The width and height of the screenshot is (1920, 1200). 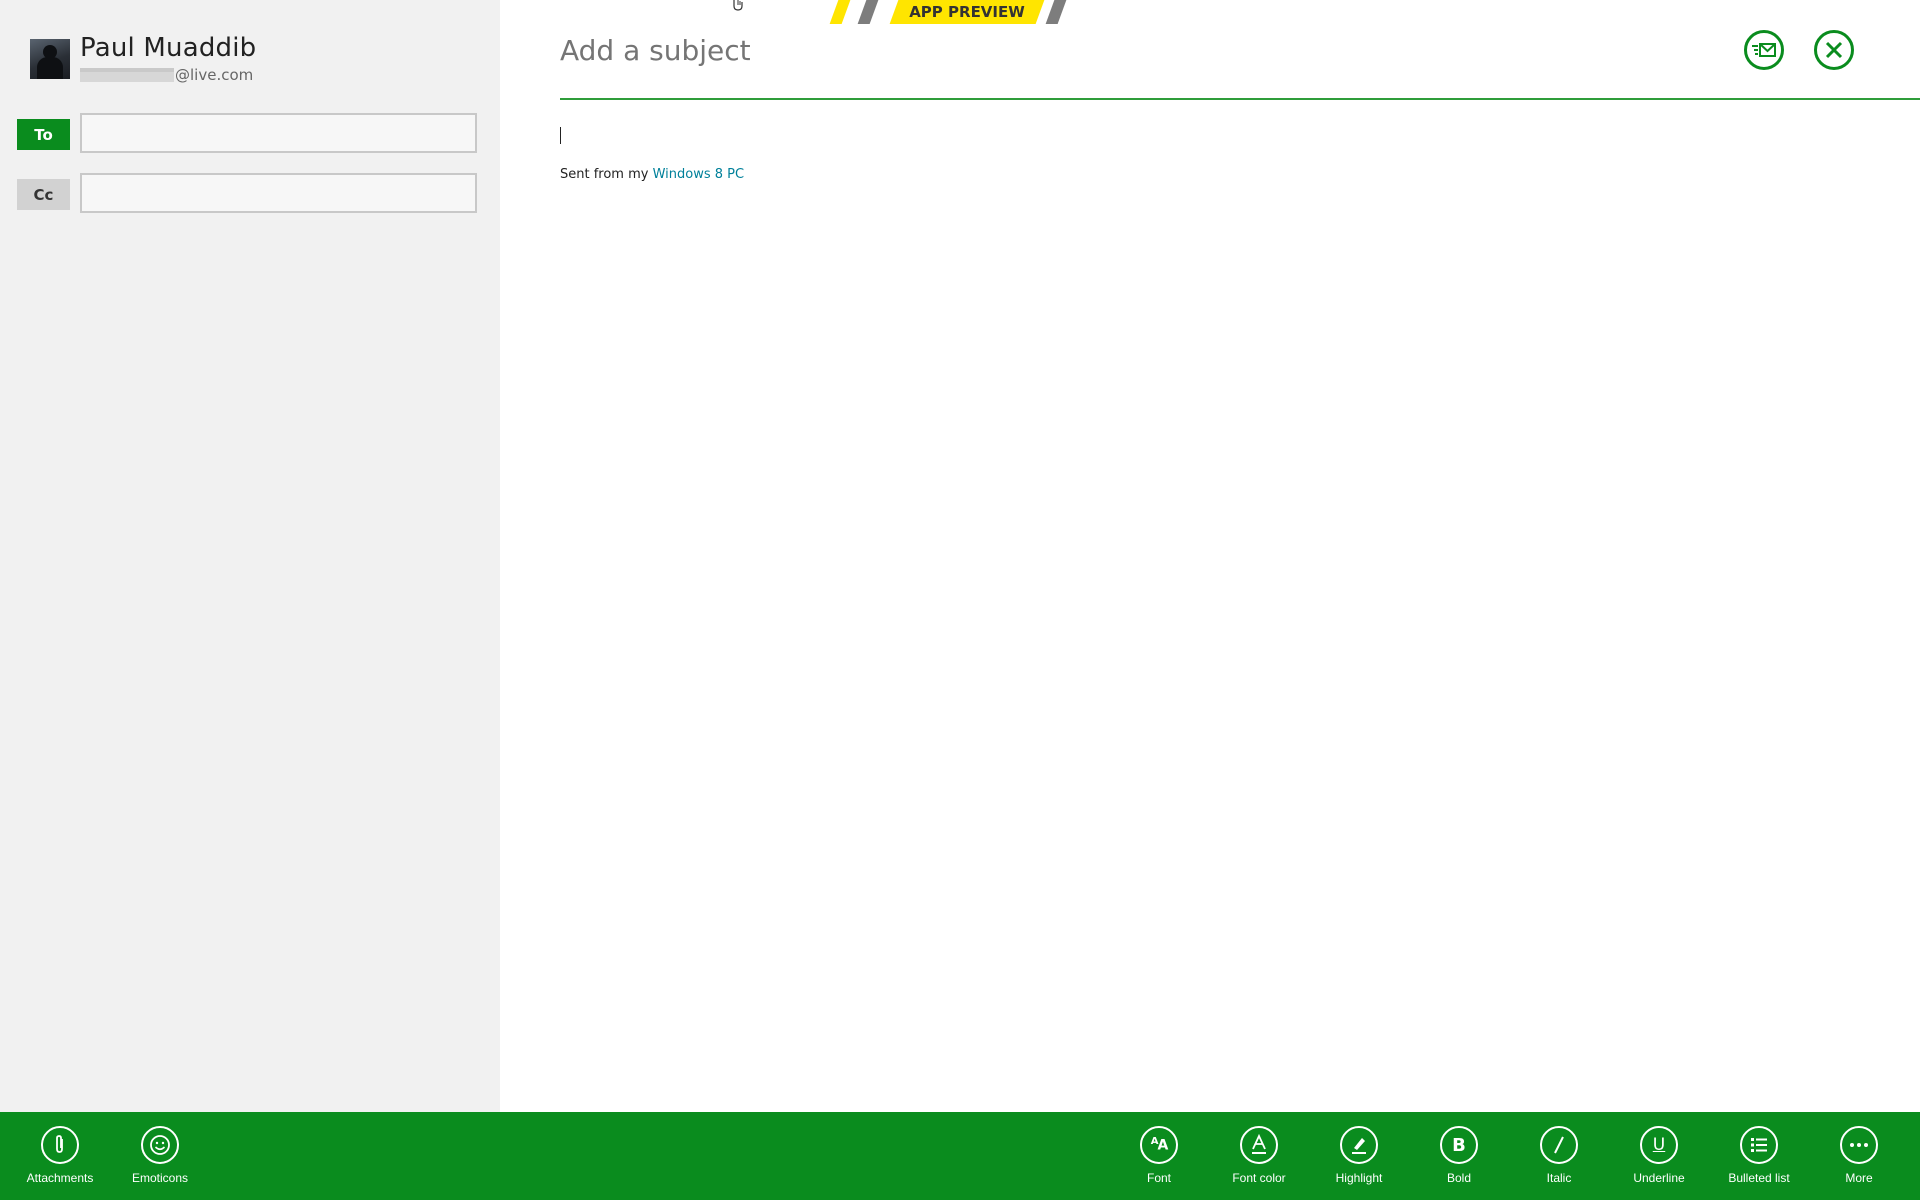 I want to click on highlight-button: Highlight, so click(x=1359, y=1159).